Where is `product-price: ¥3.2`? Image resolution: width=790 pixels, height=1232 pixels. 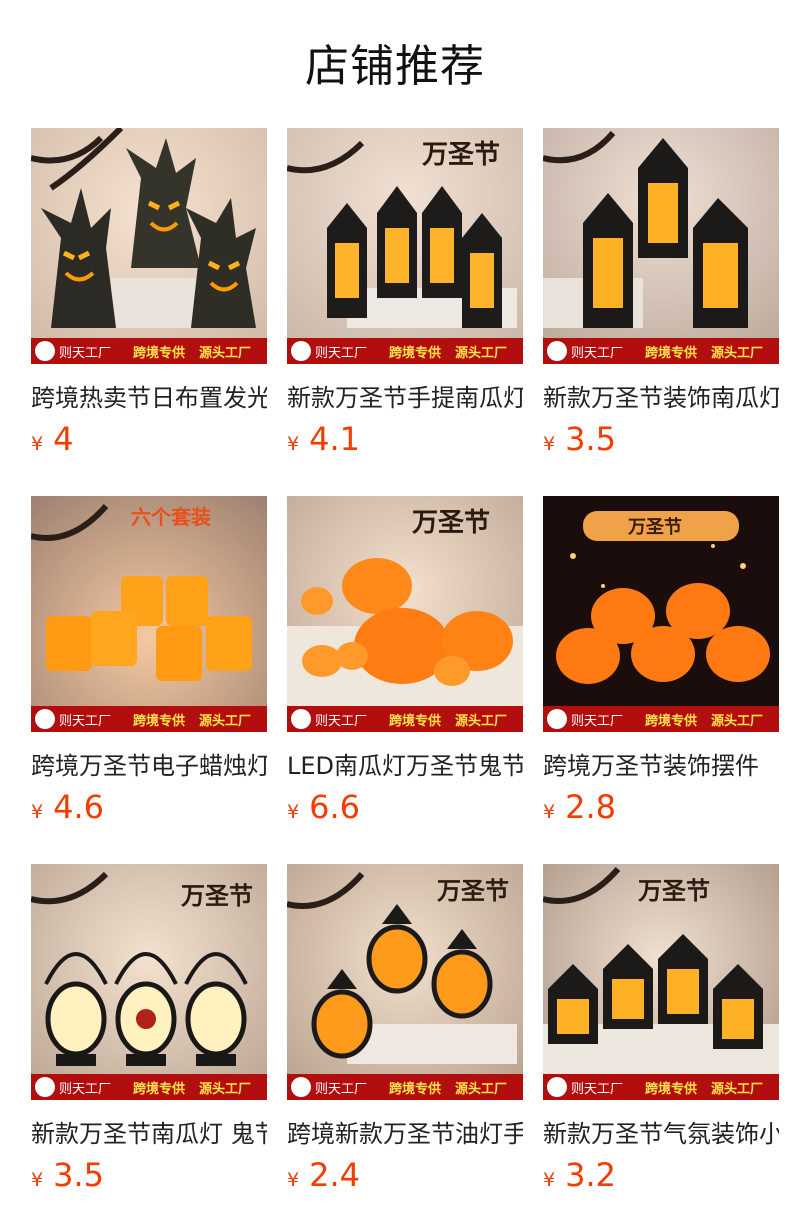
product-price: ¥3.2 is located at coordinates (579, 1175).